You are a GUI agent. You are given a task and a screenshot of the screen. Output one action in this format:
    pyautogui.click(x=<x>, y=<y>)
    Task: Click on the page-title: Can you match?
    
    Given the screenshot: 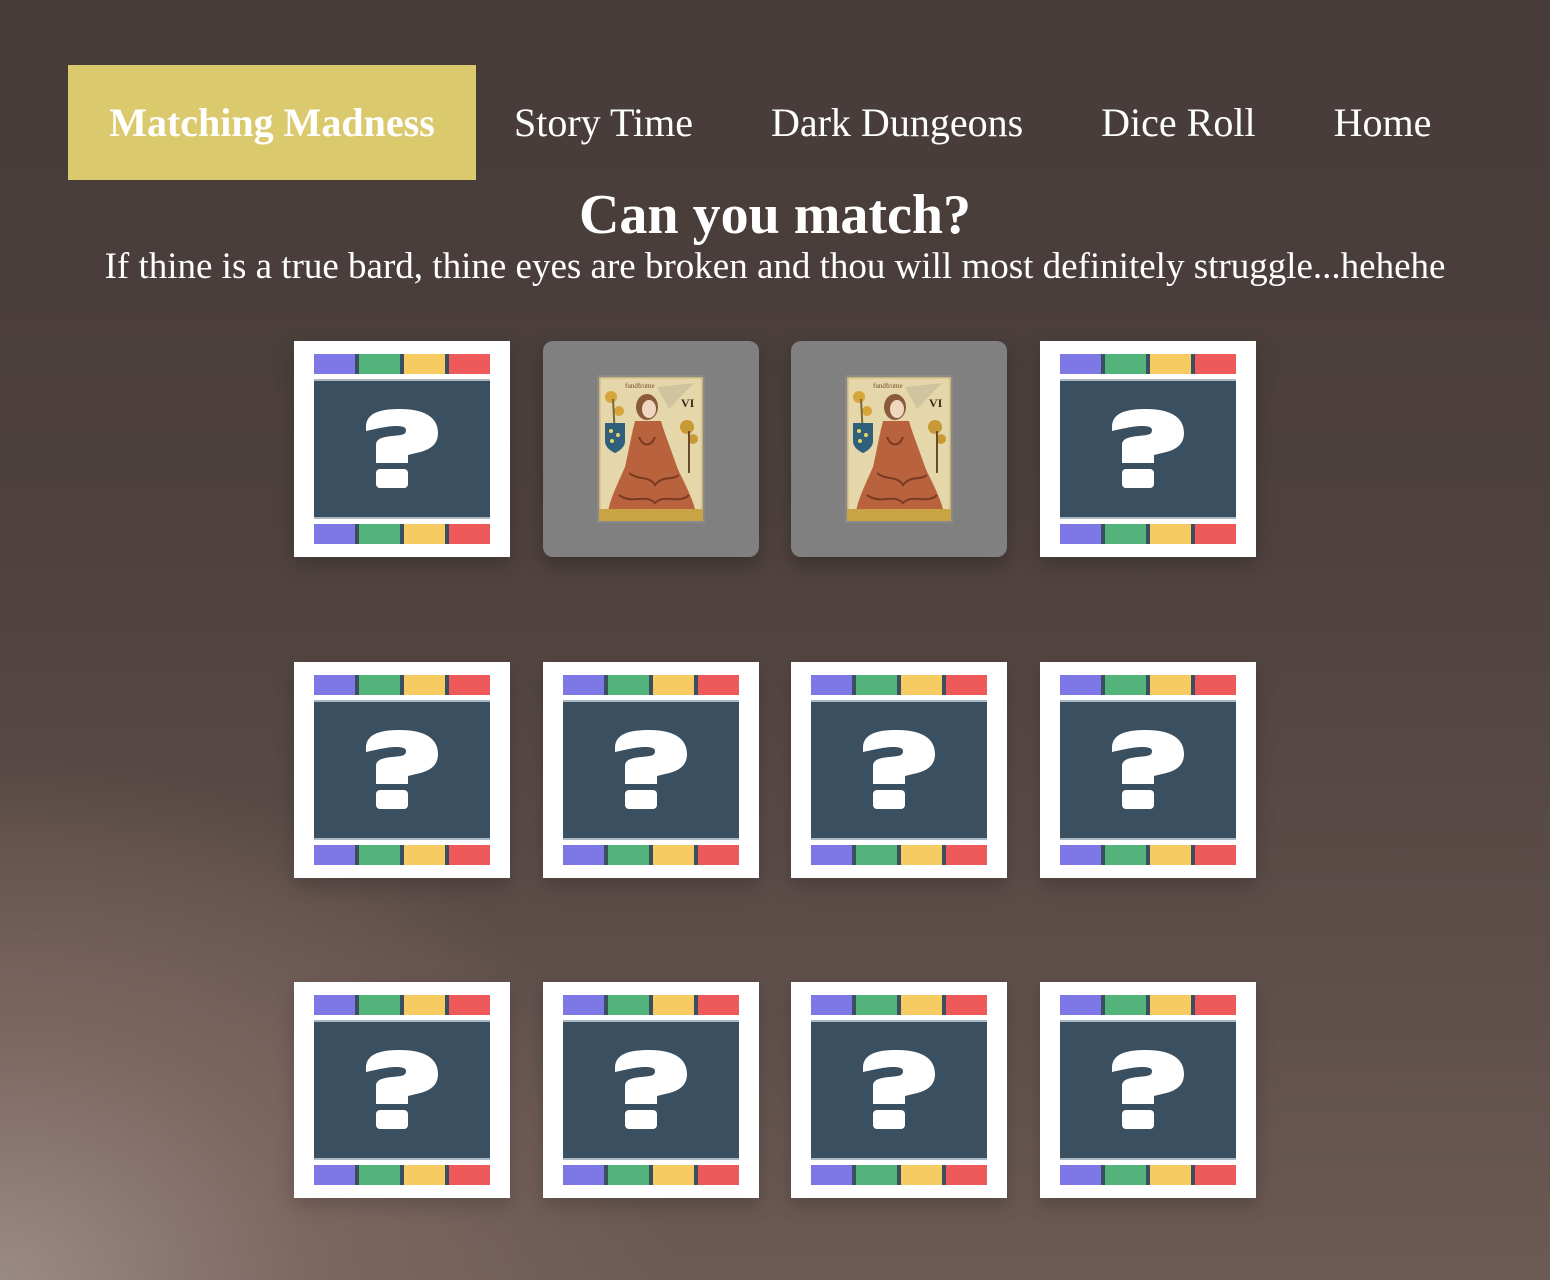 What is the action you would take?
    pyautogui.click(x=775, y=215)
    